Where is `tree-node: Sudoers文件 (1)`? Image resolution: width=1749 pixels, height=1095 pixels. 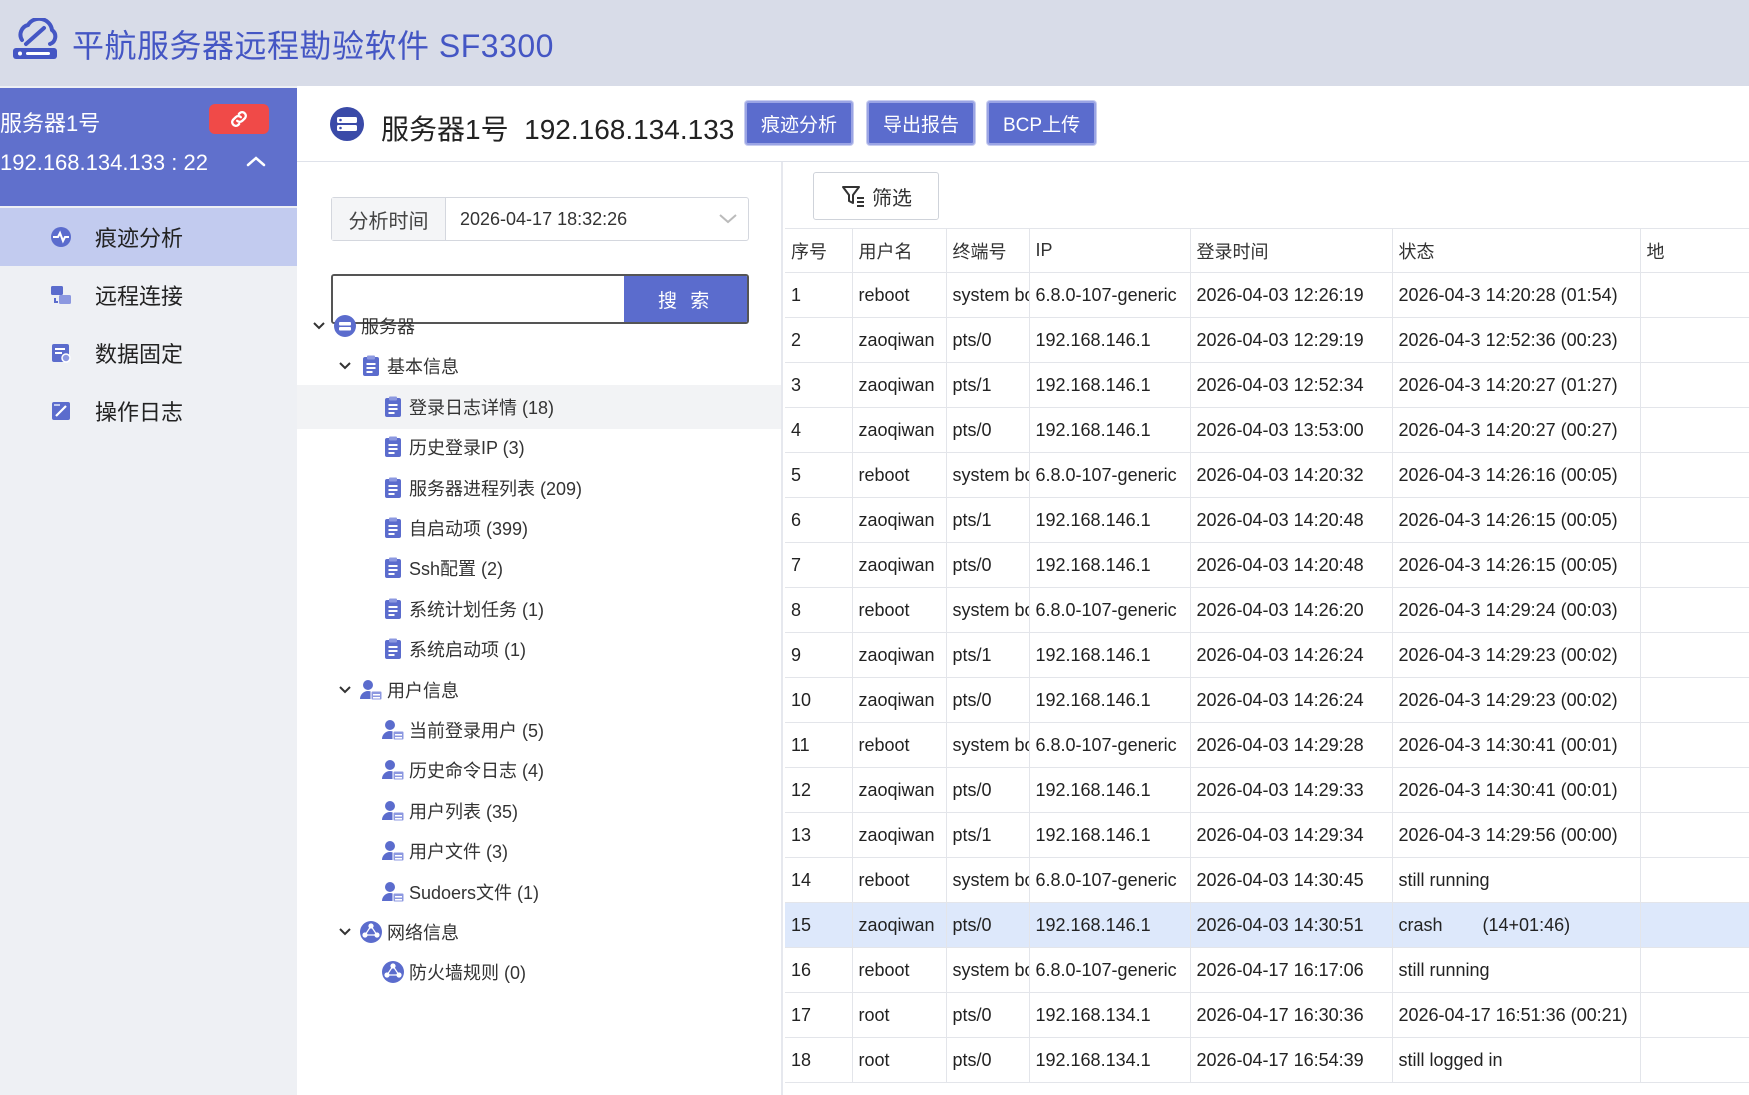 tree-node: Sudoers文件 (1) is located at coordinates (539, 892).